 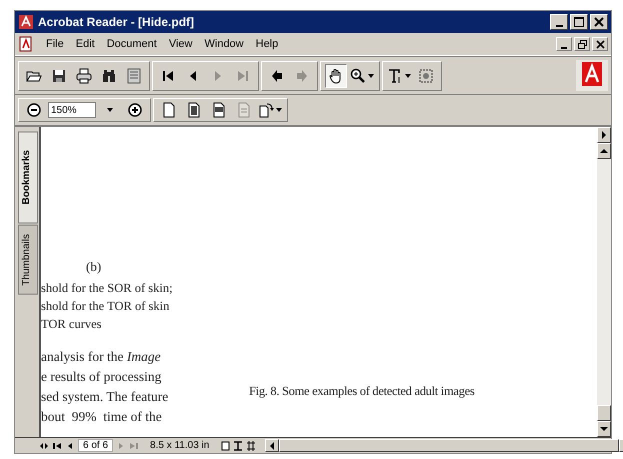 I want to click on rotate-page-icon, so click(x=266, y=110).